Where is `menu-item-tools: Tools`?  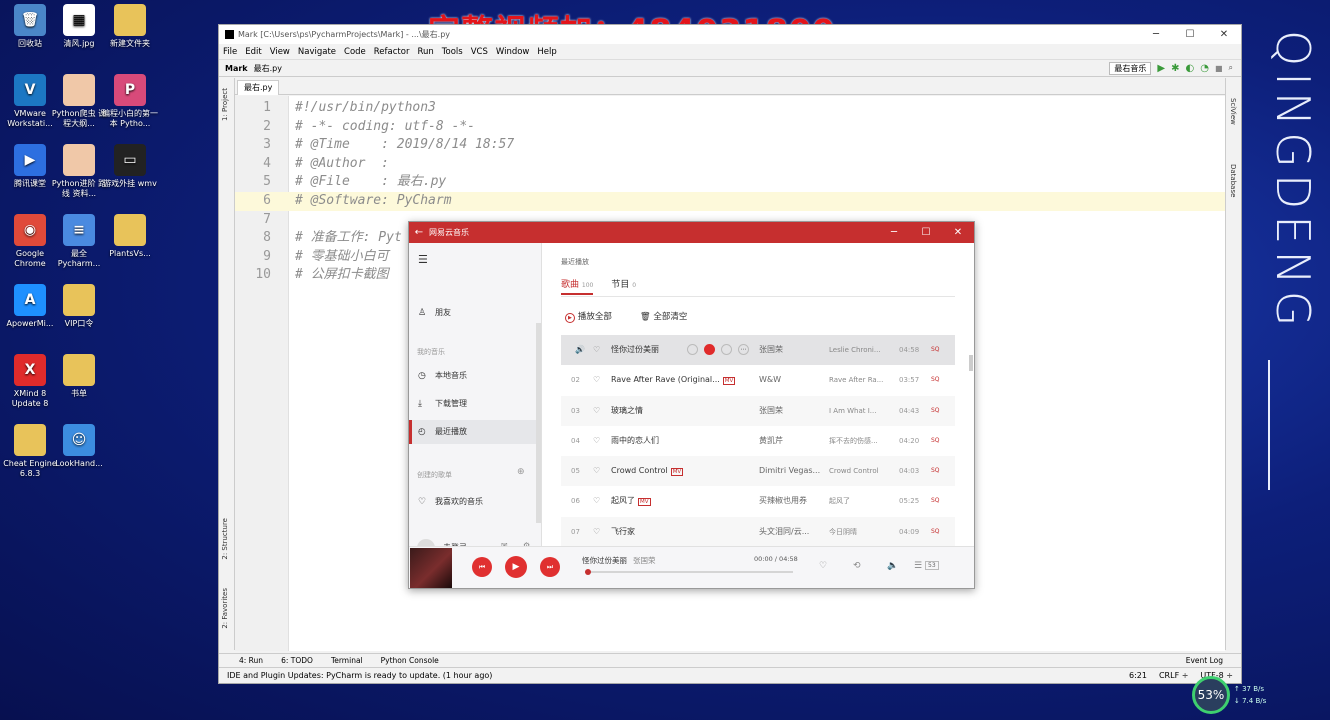
menu-item-tools: Tools is located at coordinates (452, 52).